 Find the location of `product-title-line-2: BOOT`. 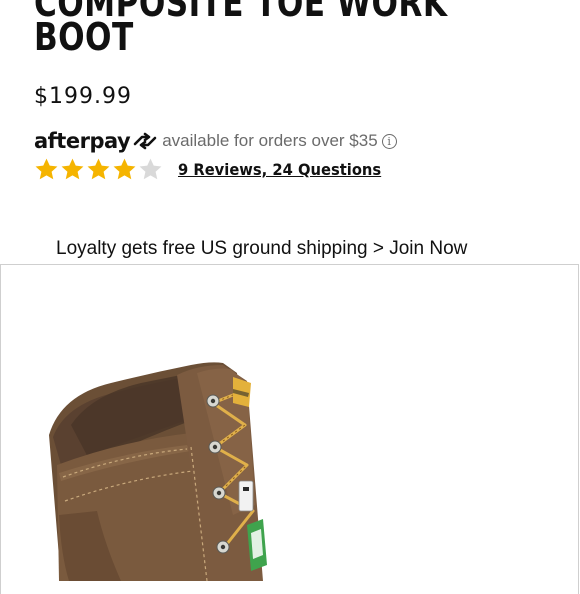

product-title-line-2: BOOT is located at coordinates (84, 37).